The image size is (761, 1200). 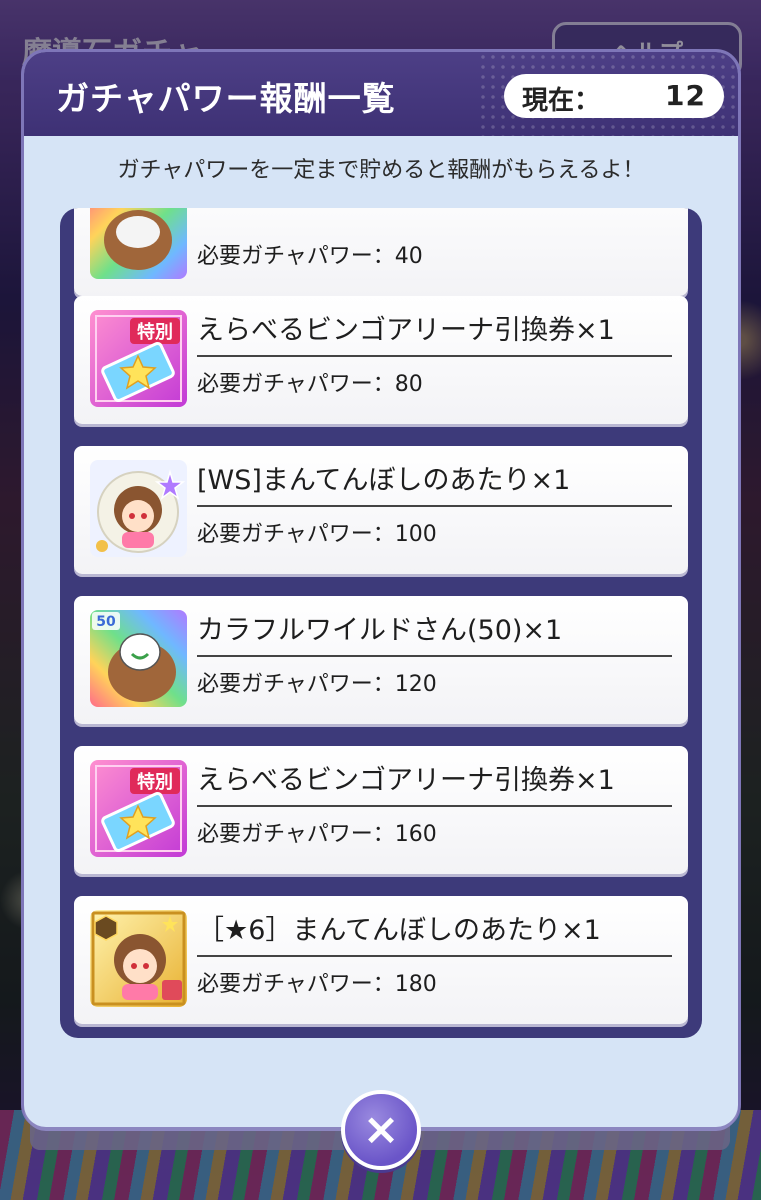 I want to click on character-ws-icon, so click(x=138, y=508).